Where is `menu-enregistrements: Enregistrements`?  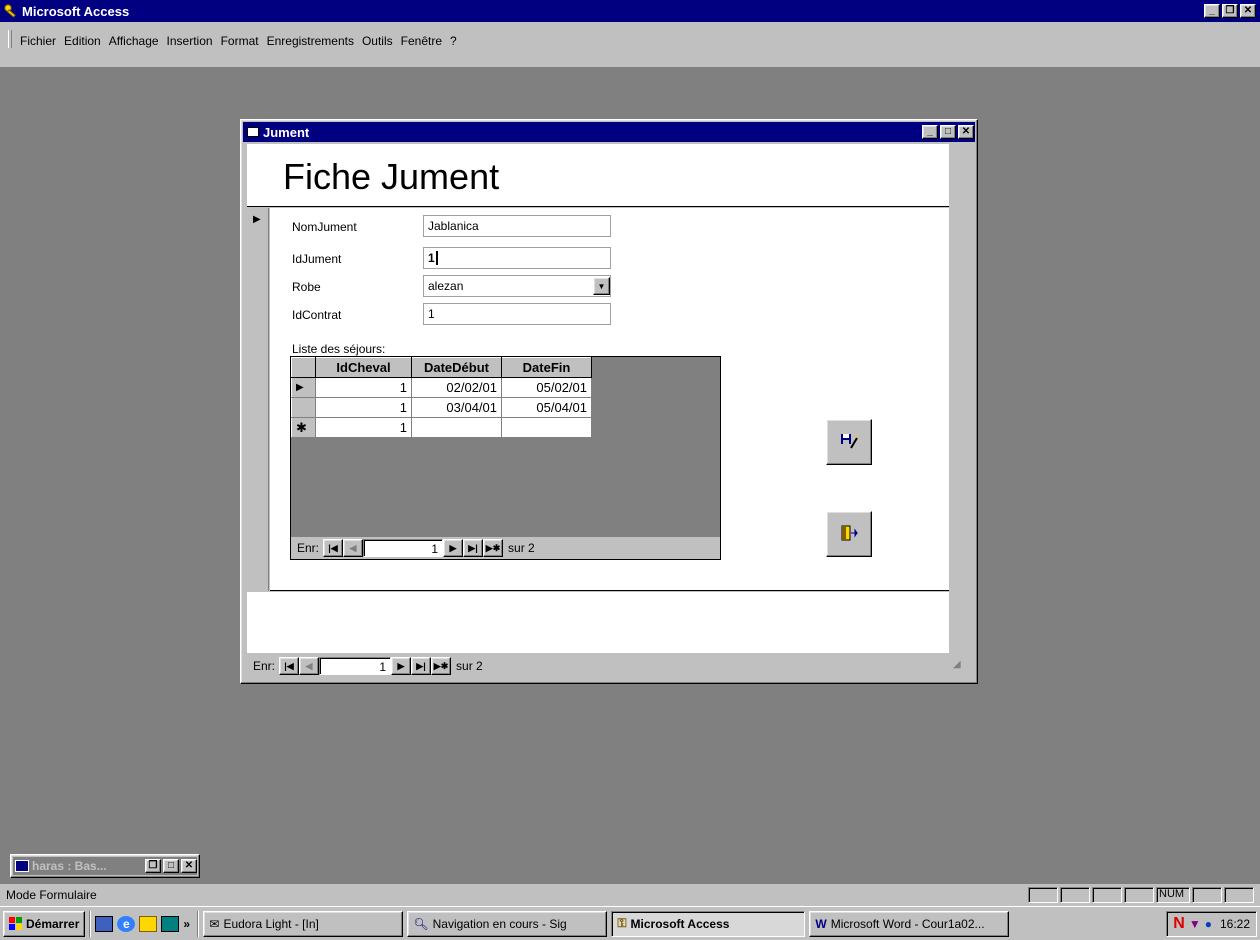 menu-enregistrements: Enregistrements is located at coordinates (310, 41).